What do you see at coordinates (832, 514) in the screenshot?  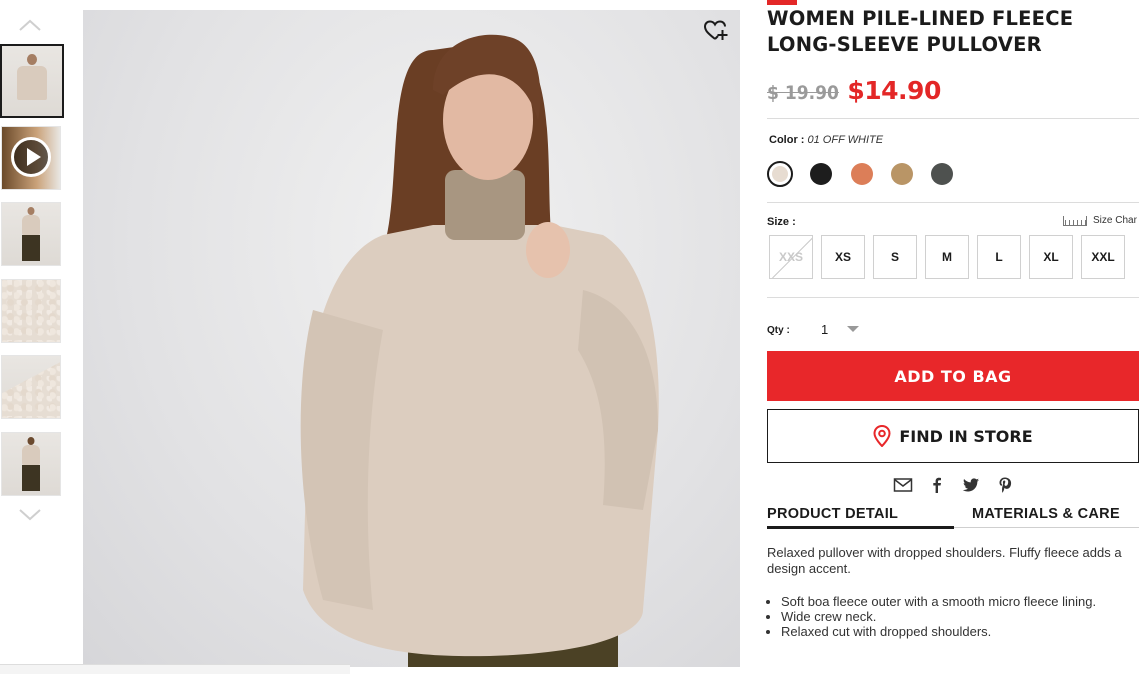 I see `tab-product-detail: PRODUCT DETAIL` at bounding box center [832, 514].